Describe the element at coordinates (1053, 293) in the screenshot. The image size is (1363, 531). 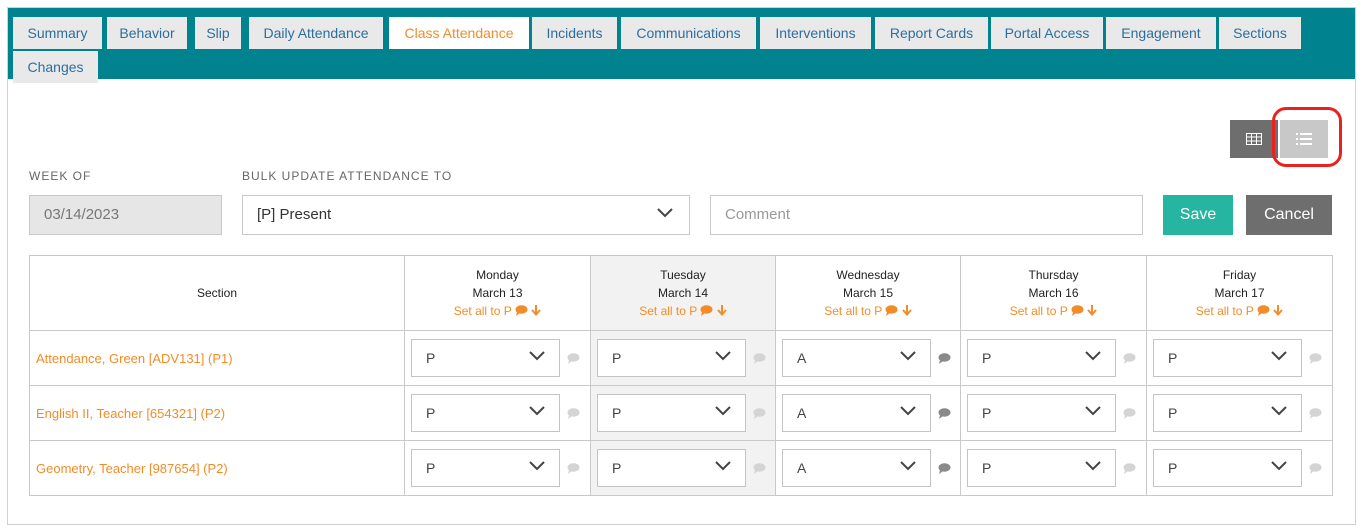
I see `day-date: March 16` at that location.